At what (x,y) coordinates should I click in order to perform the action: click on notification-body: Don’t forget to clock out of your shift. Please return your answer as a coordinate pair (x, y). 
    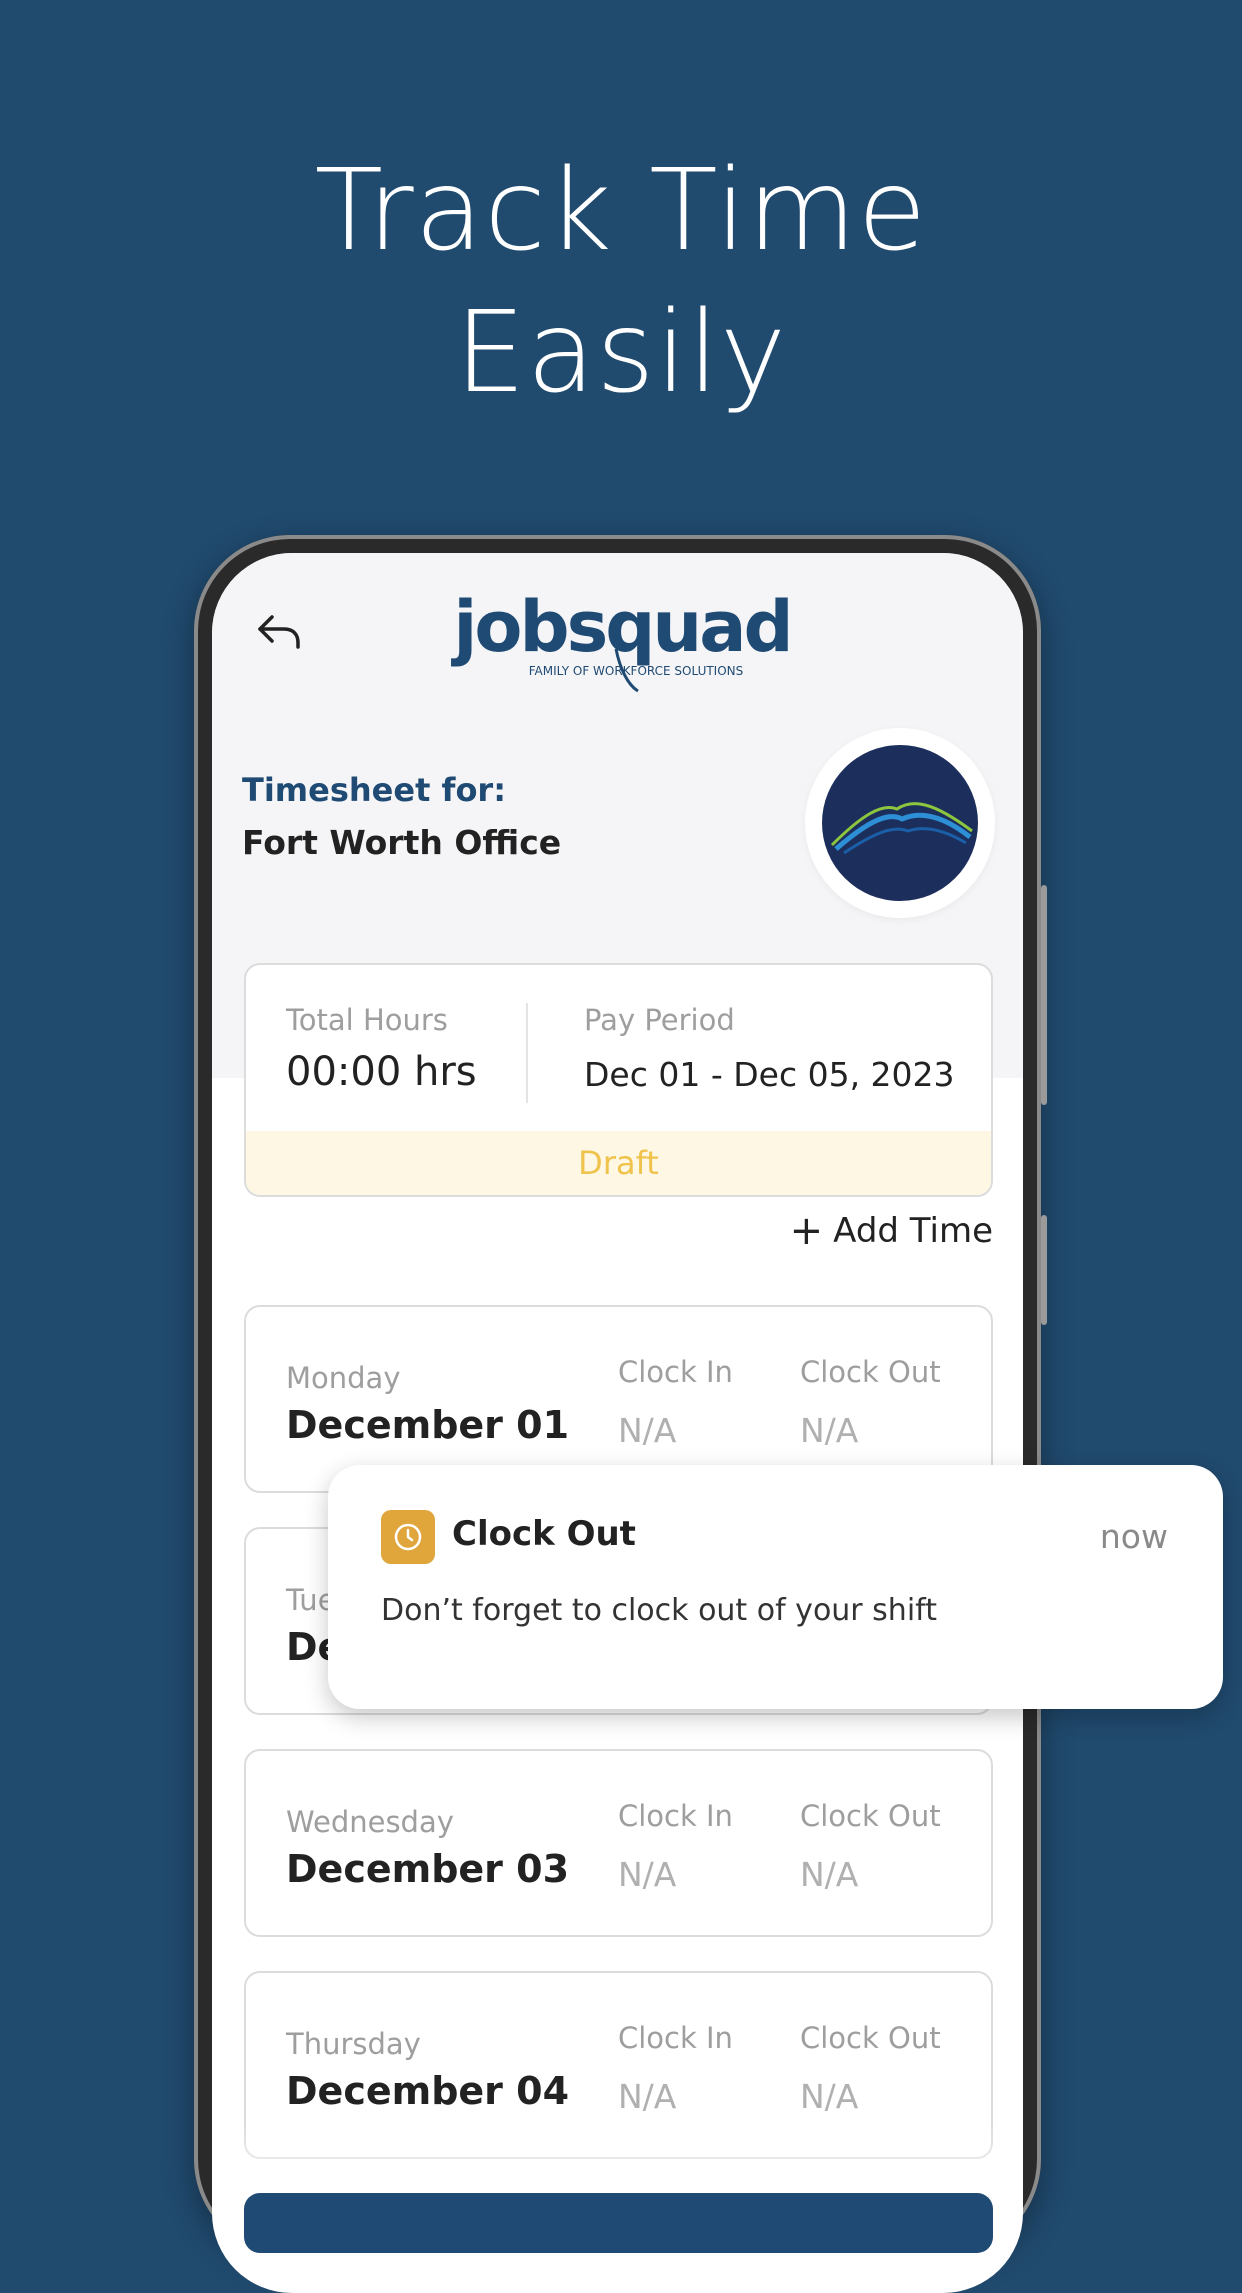
    Looking at the image, I should click on (659, 1610).